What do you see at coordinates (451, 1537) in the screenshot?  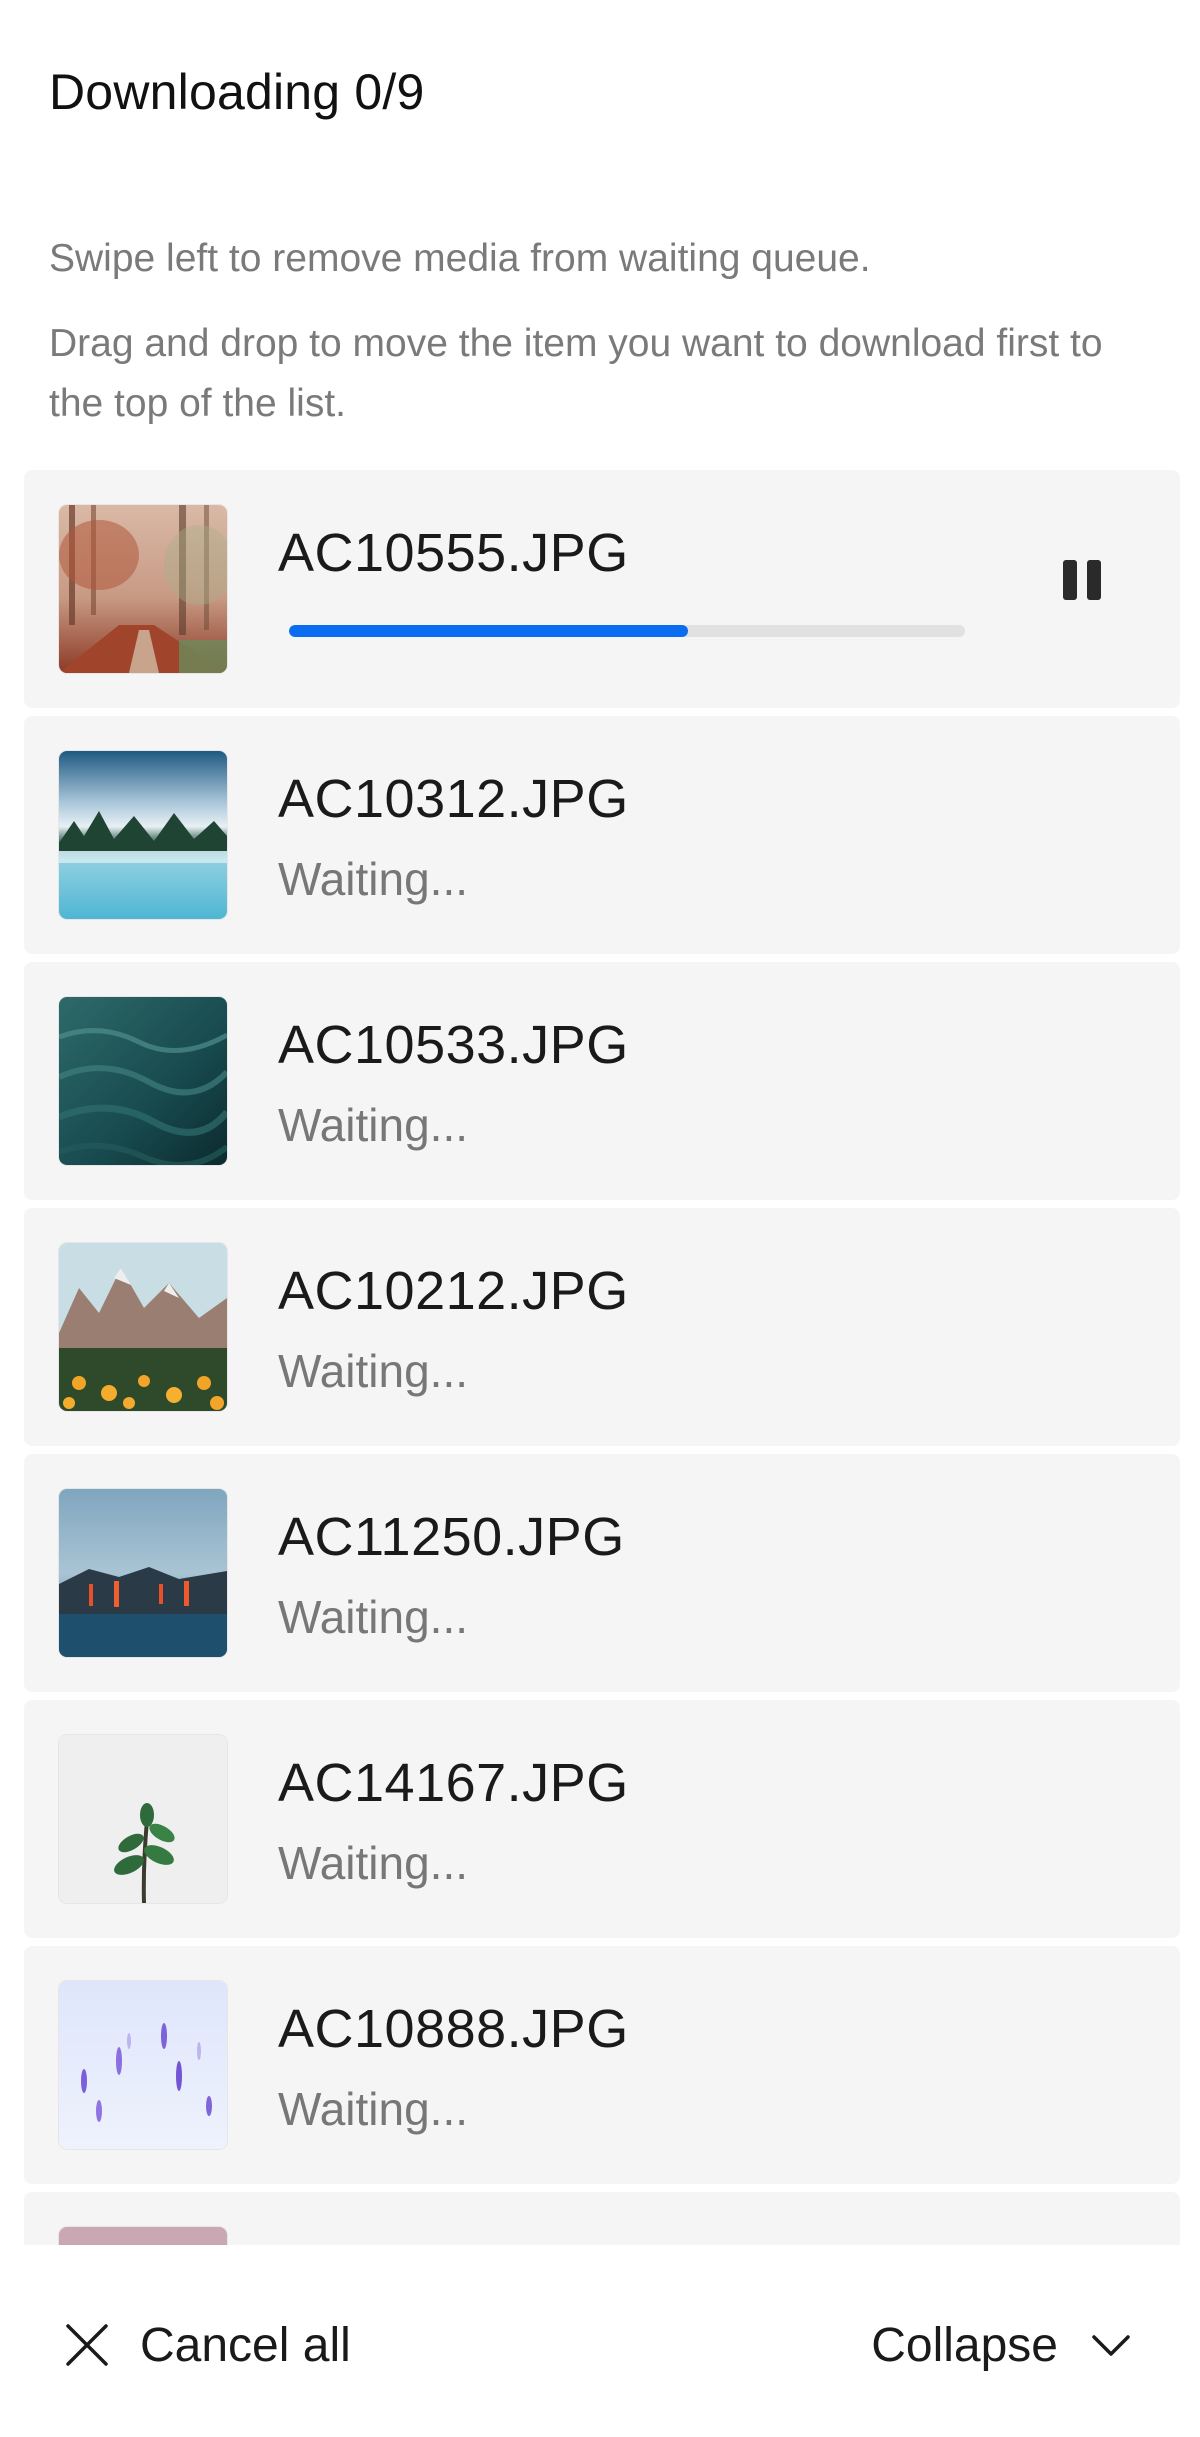 I see `file-name: AC11250.JPG` at bounding box center [451, 1537].